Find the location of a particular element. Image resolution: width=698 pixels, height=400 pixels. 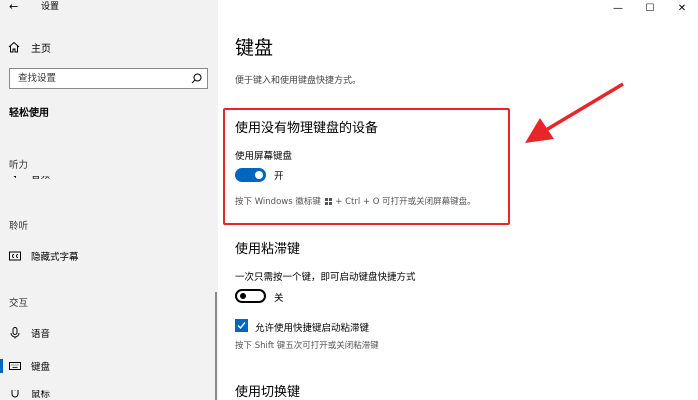

sidebar-item-label: 语音 is located at coordinates (41, 334).